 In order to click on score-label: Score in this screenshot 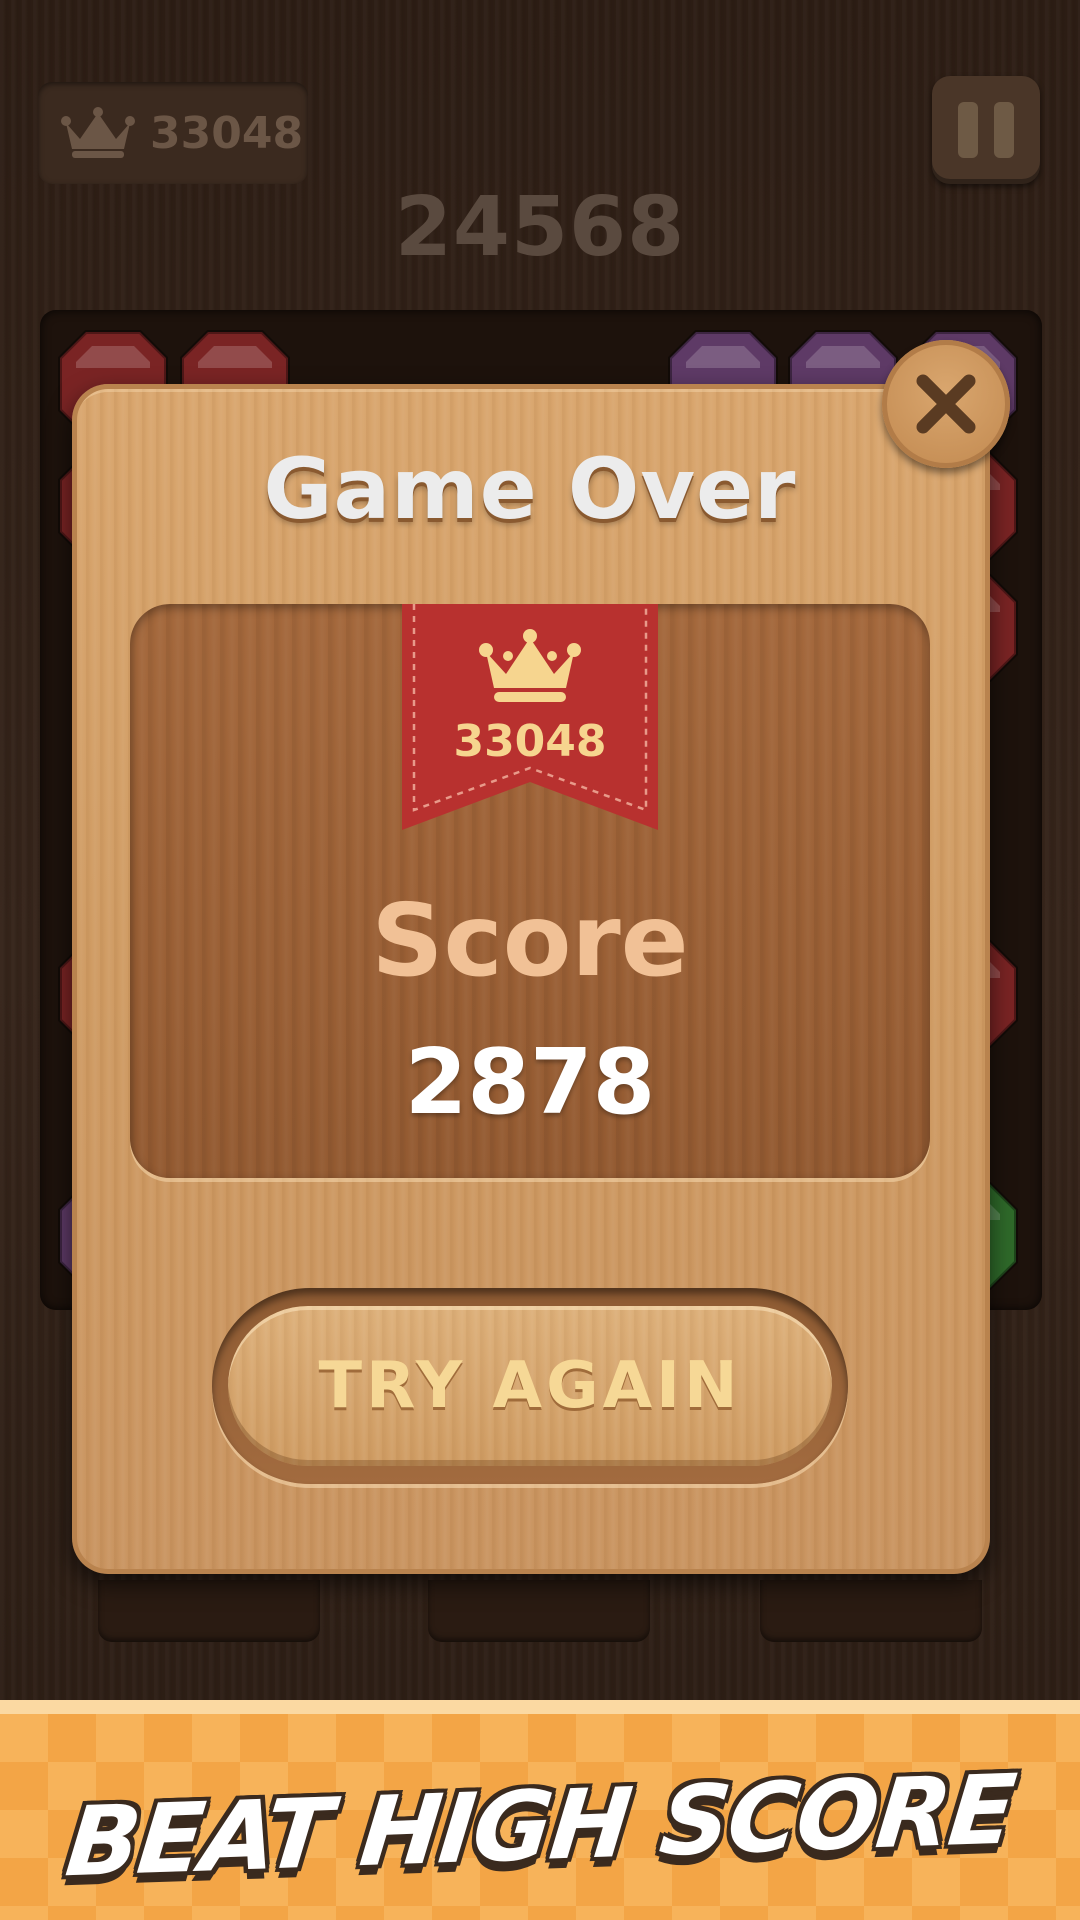, I will do `click(530, 940)`.